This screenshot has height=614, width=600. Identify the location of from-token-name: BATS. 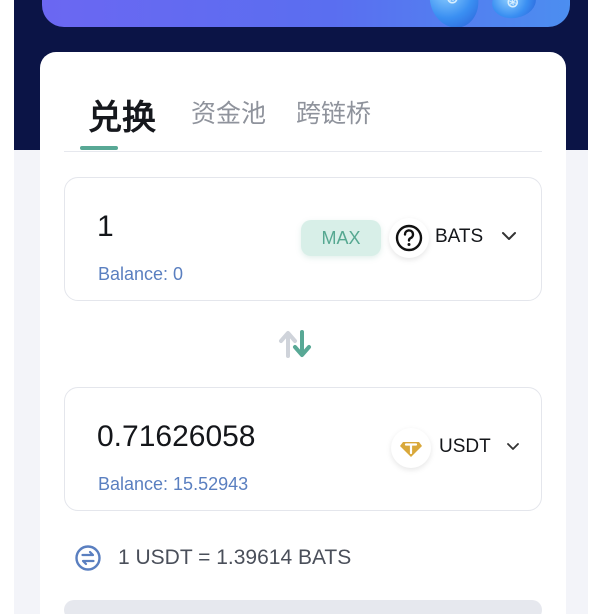
(459, 236).